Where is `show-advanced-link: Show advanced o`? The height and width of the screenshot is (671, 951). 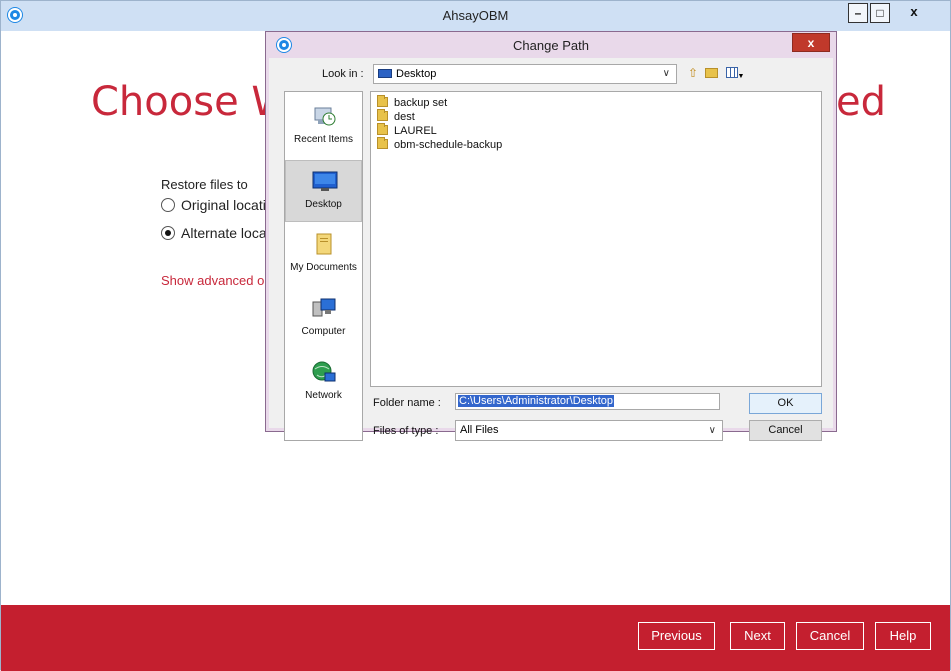
show-advanced-link: Show advanced o is located at coordinates (212, 280).